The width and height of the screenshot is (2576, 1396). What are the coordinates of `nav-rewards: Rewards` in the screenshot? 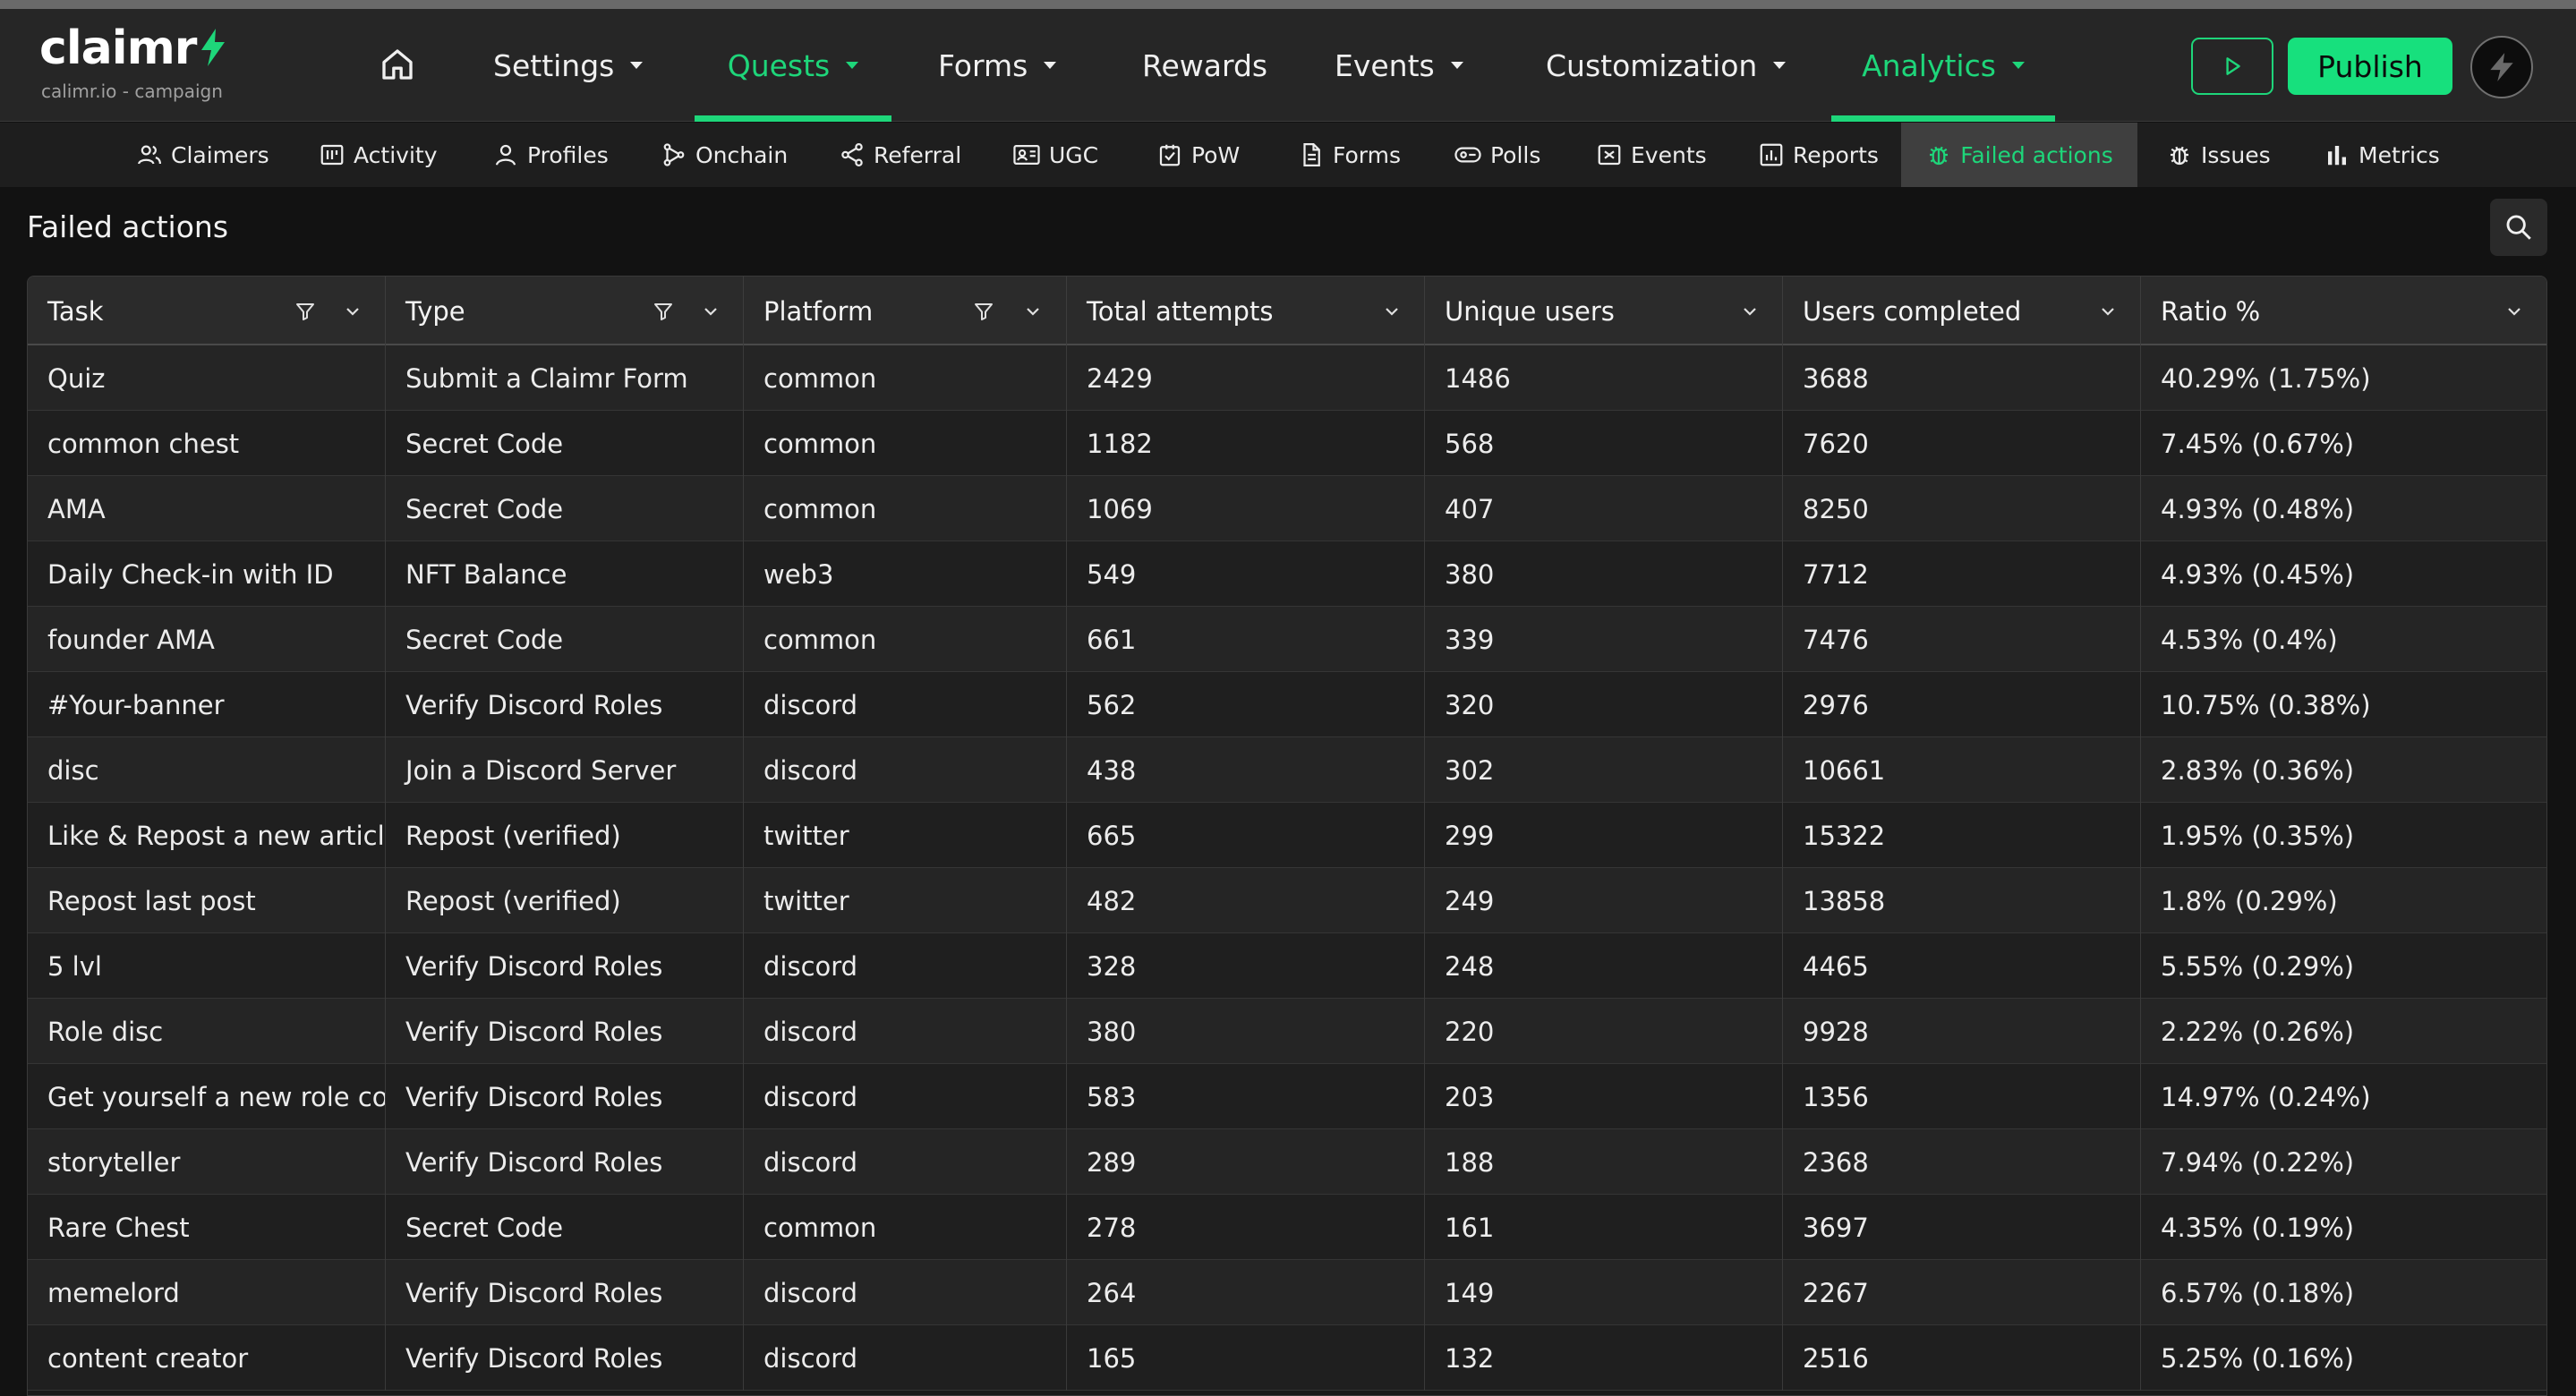 It's located at (1204, 65).